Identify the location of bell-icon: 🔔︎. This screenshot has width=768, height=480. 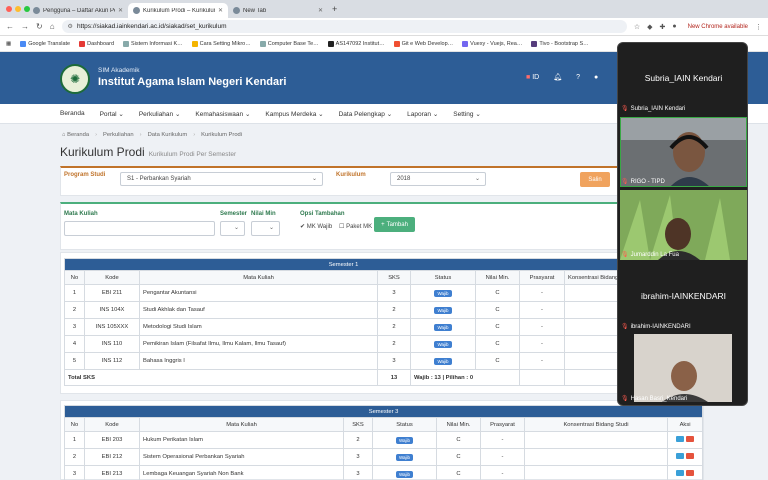
(557, 77).